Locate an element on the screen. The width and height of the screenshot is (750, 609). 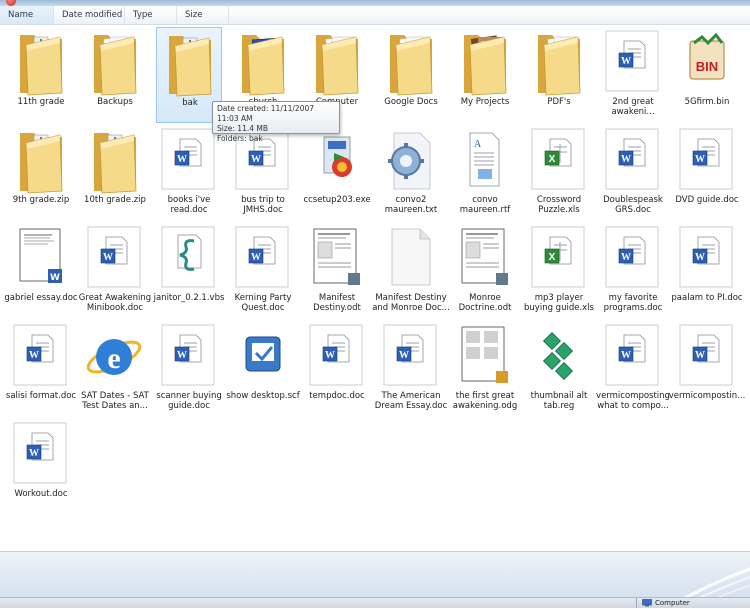
file-item: PDF's is located at coordinates (559, 75).